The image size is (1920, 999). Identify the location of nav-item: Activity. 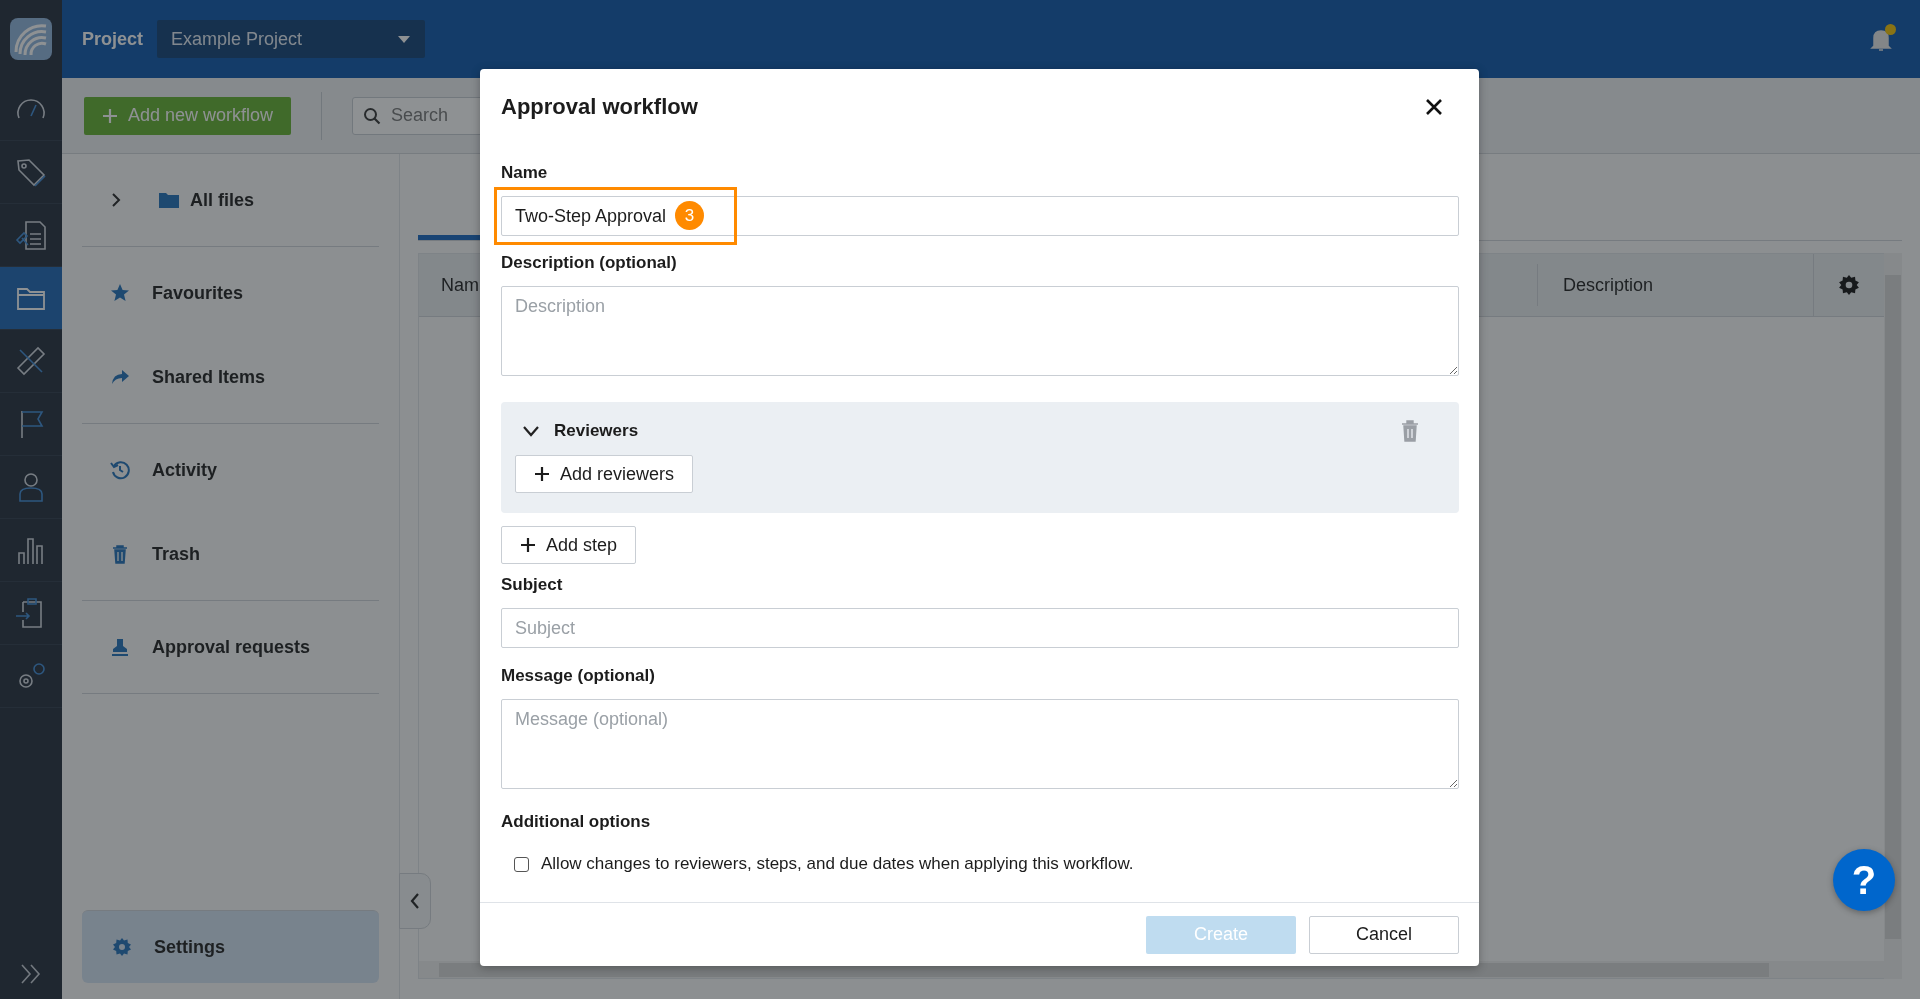
(230, 470).